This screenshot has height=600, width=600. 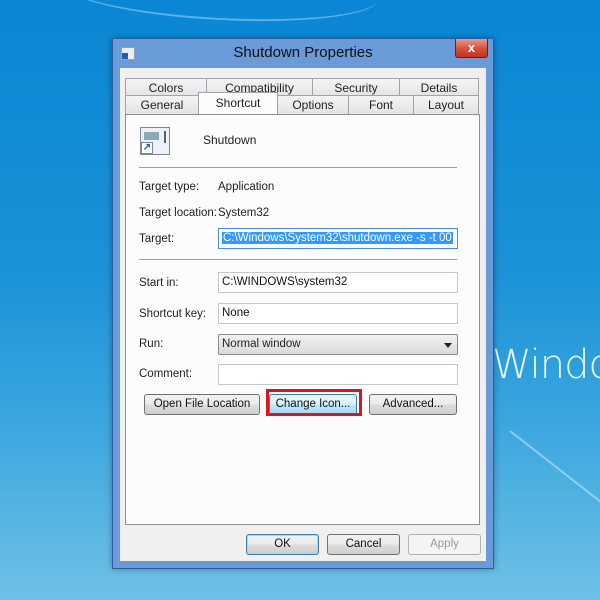 I want to click on comment-input, so click(x=338, y=374).